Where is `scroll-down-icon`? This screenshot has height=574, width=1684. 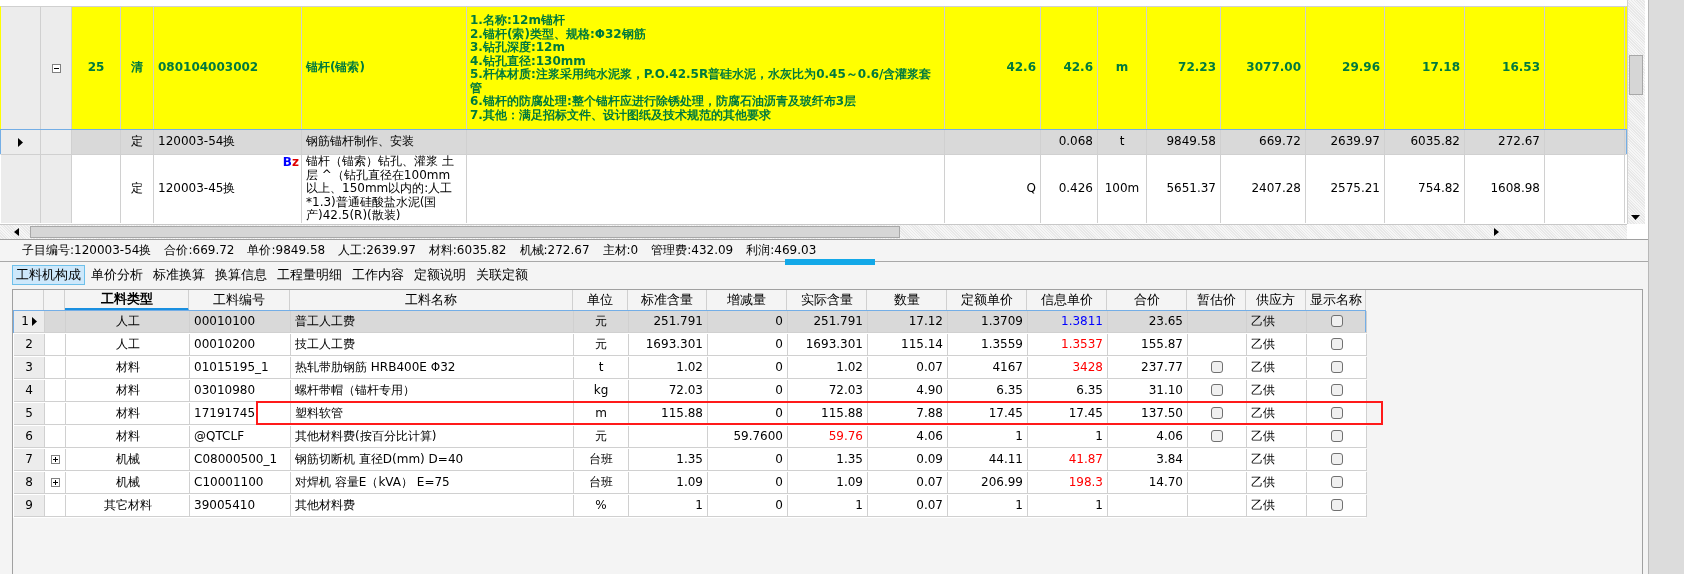
scroll-down-icon is located at coordinates (1635, 217).